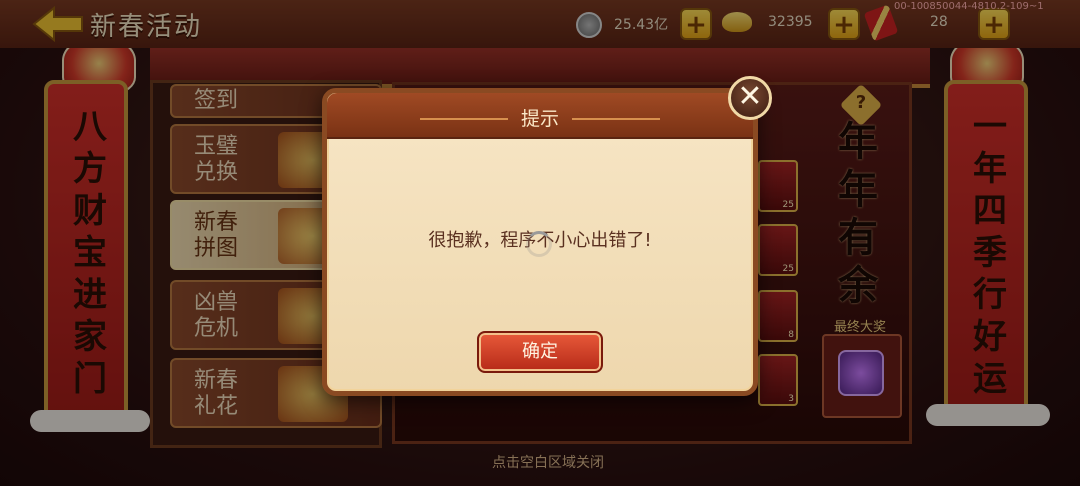 The height and width of the screenshot is (486, 1080). I want to click on close-icon: ✕, so click(750, 98).